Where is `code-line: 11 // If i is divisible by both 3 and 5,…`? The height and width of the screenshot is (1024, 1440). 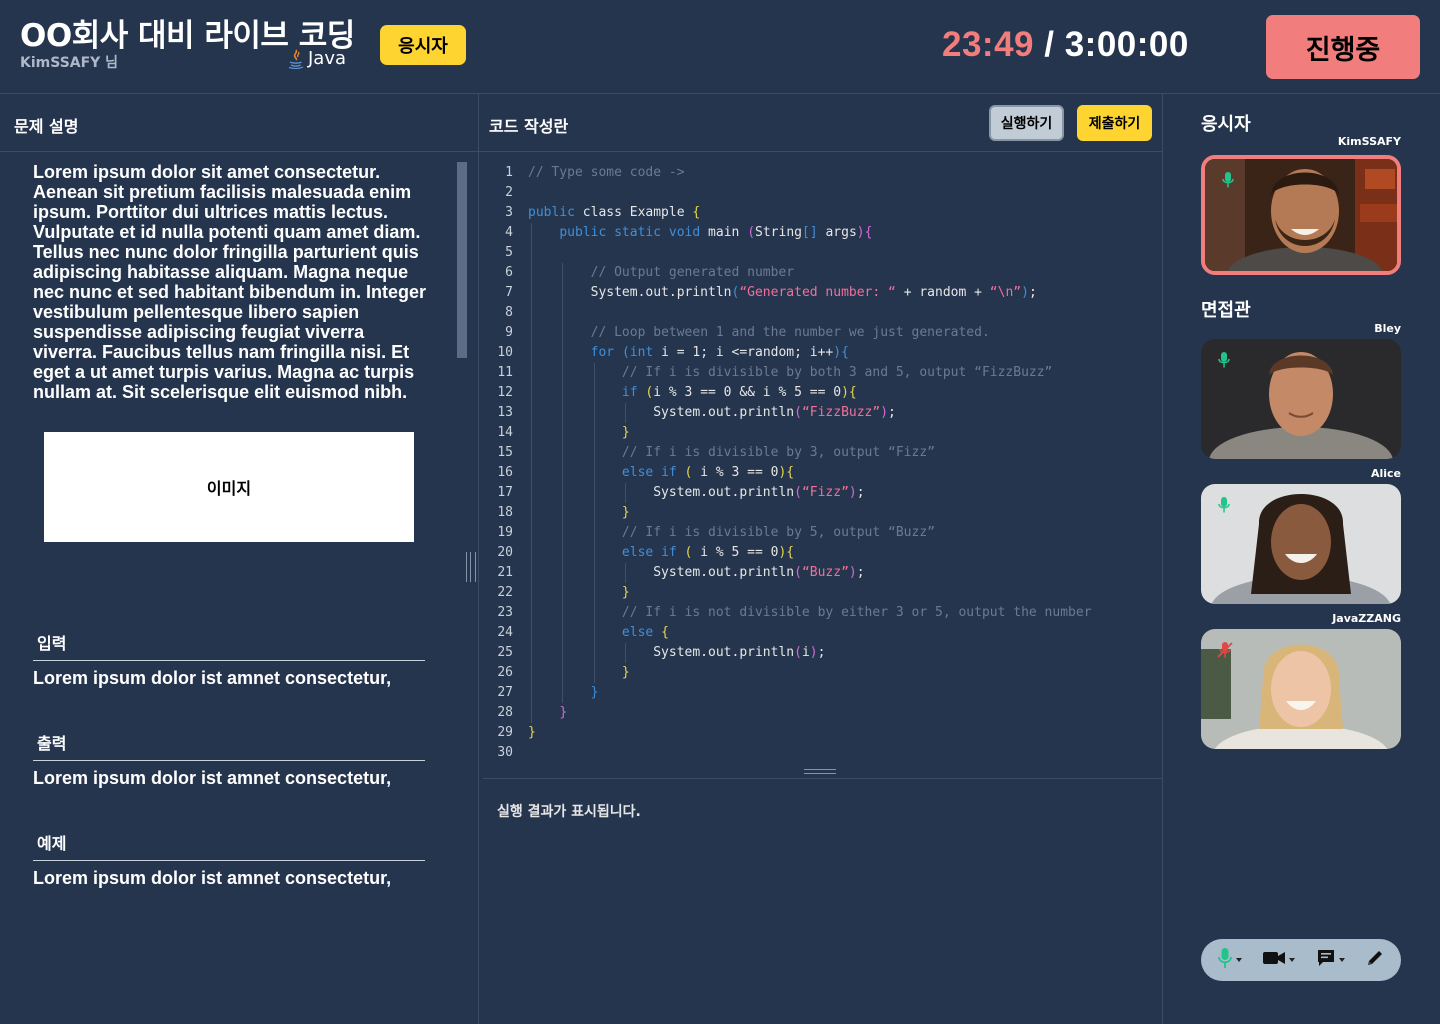
code-line: 11 // If i is divisible by both 3 and 5,… is located at coordinates (821, 373).